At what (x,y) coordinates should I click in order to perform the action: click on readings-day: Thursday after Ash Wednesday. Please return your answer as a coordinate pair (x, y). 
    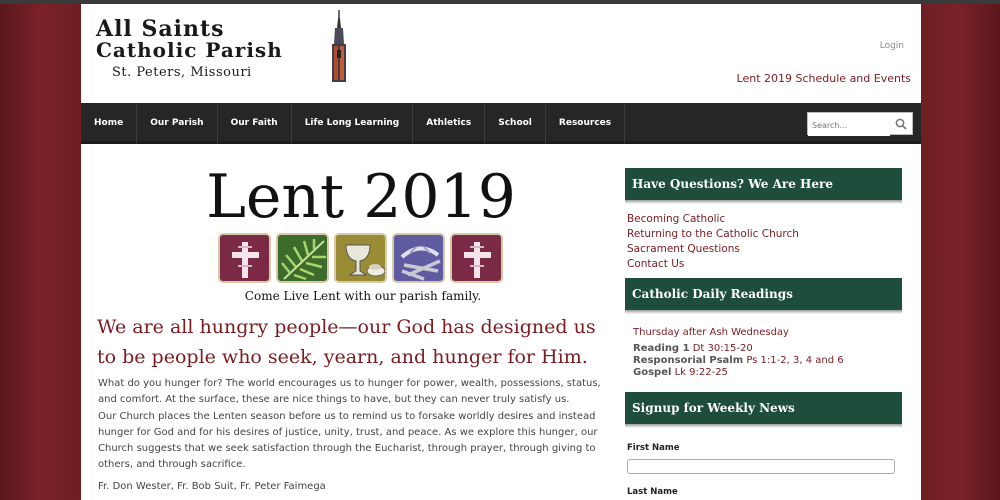
    Looking at the image, I should click on (738, 332).